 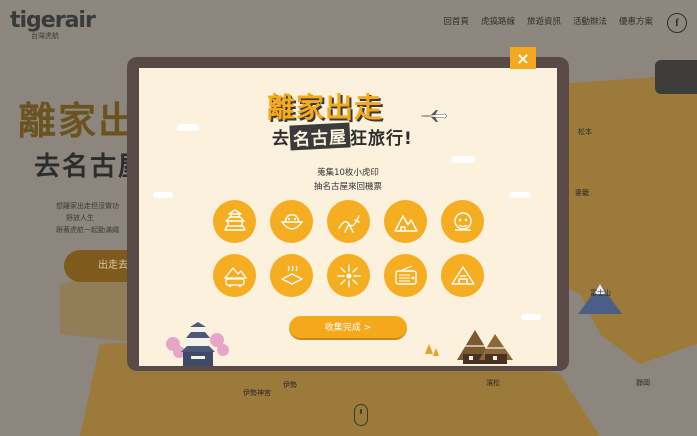 I want to click on nav-item-routes: 虎搞路線, so click(x=498, y=21).